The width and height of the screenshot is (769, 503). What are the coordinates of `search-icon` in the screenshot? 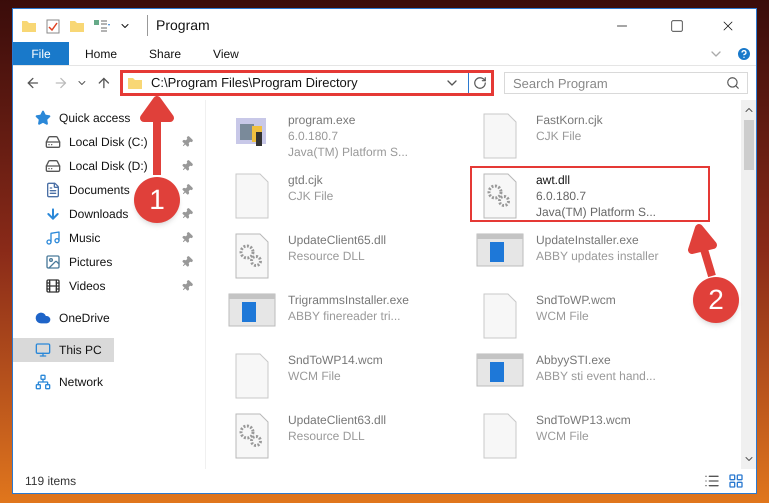 It's located at (733, 83).